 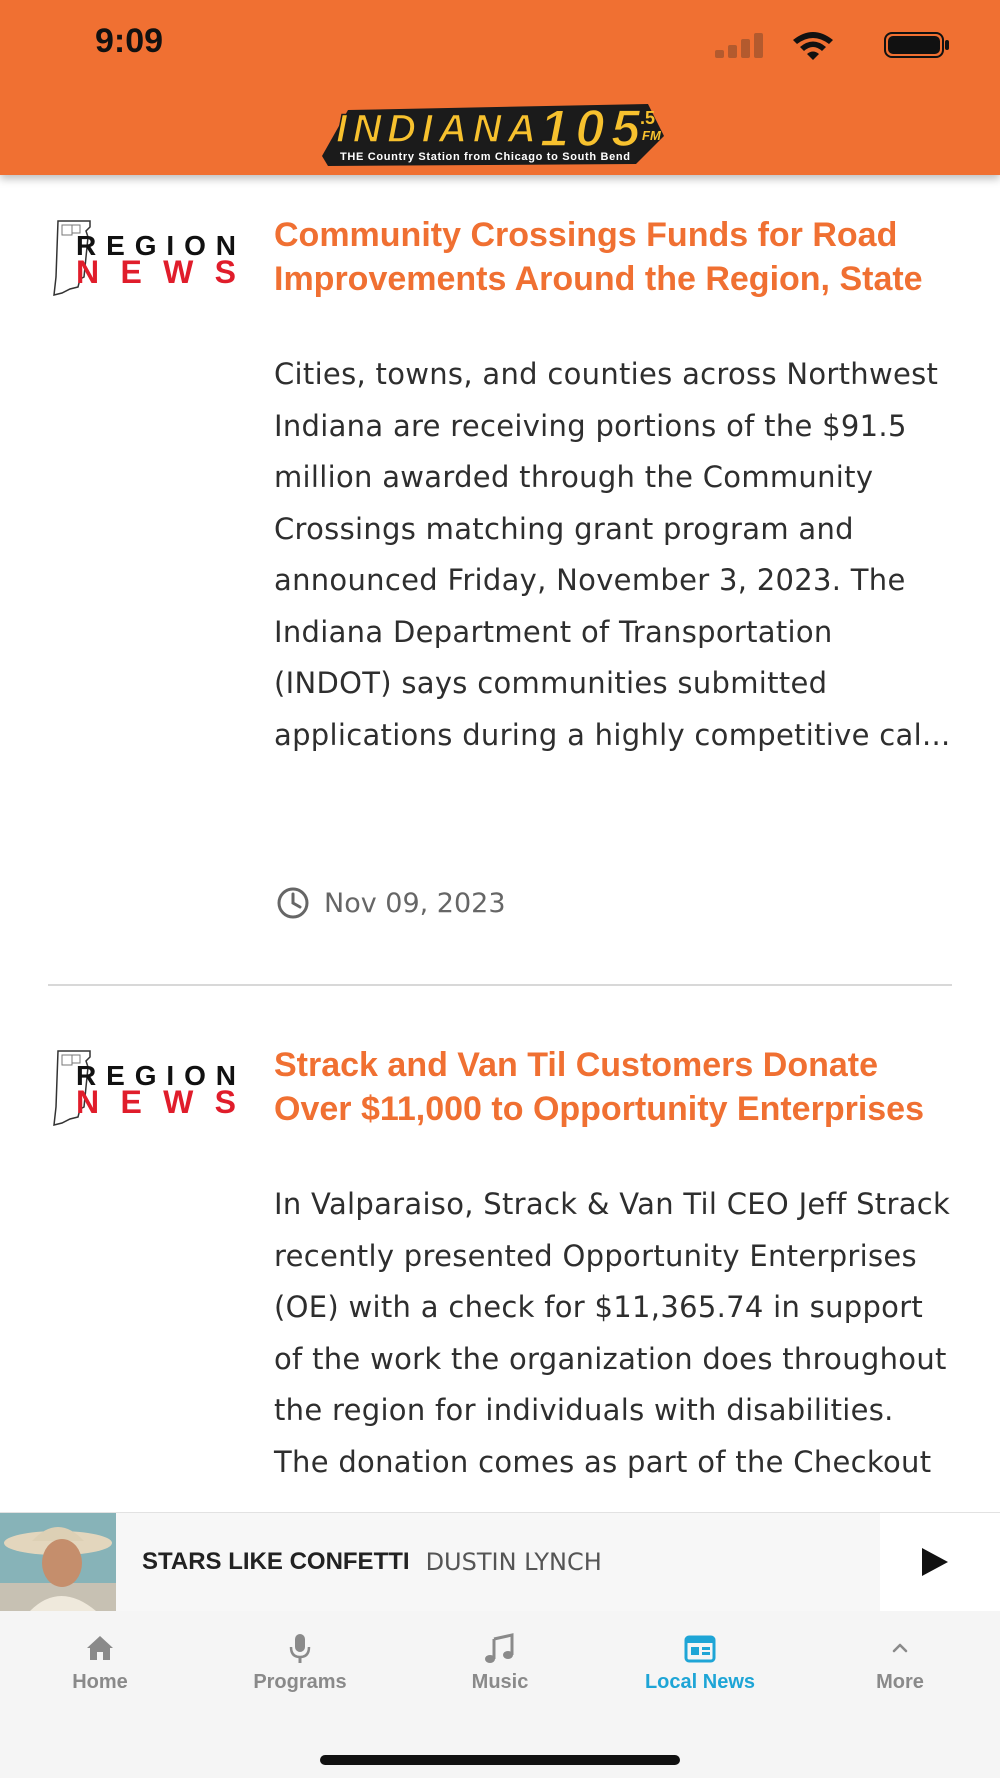 I want to click on status-time: 9:09, so click(x=129, y=41).